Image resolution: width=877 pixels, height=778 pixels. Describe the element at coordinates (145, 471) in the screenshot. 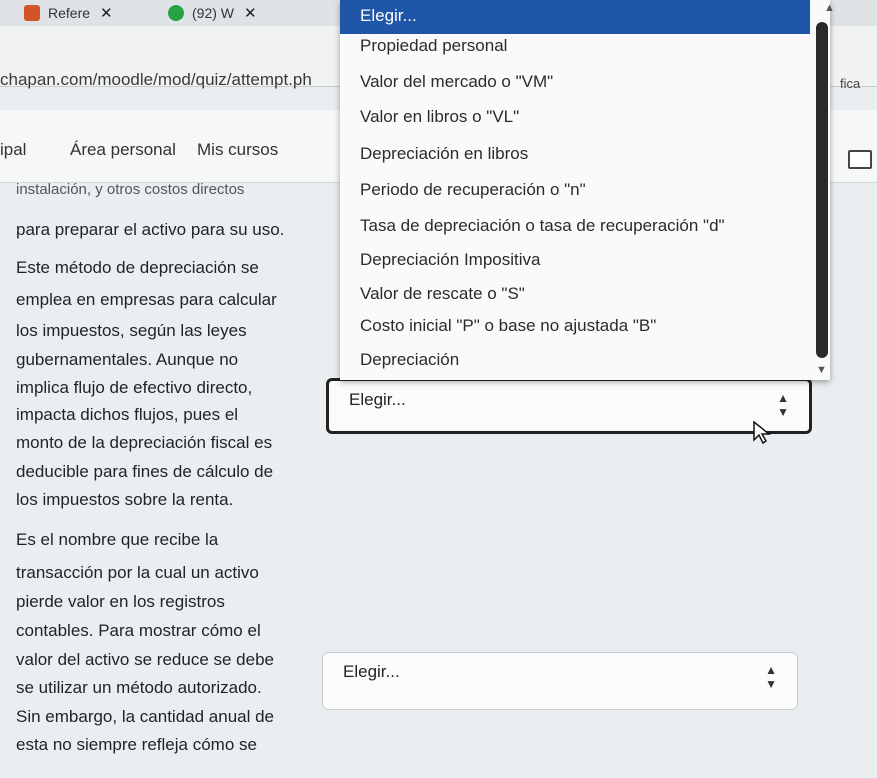

I see `question-line: deducible para fines de cálculo de` at that location.